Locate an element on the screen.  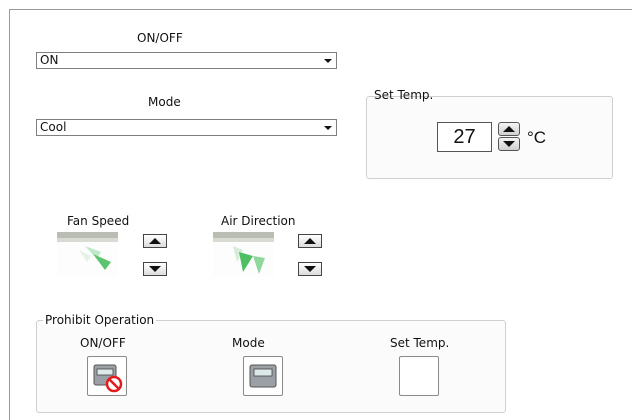
air-direction-label: Air Direction is located at coordinates (258, 221).